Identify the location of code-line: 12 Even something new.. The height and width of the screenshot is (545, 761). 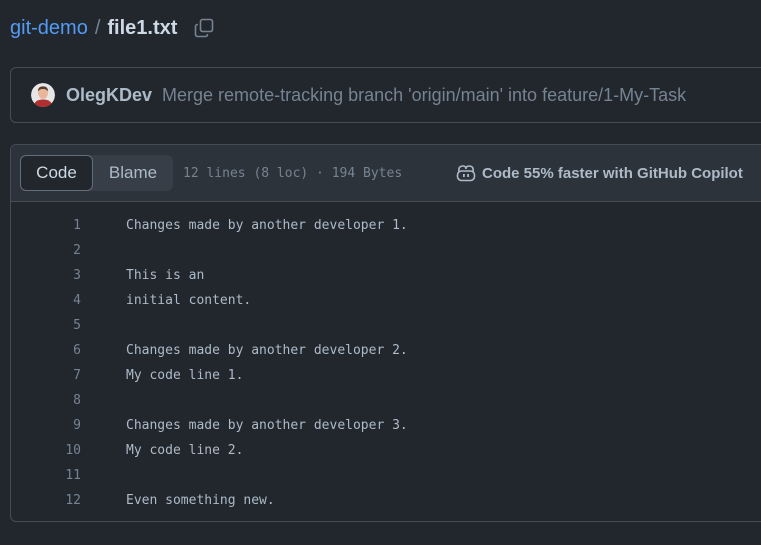
(386, 500).